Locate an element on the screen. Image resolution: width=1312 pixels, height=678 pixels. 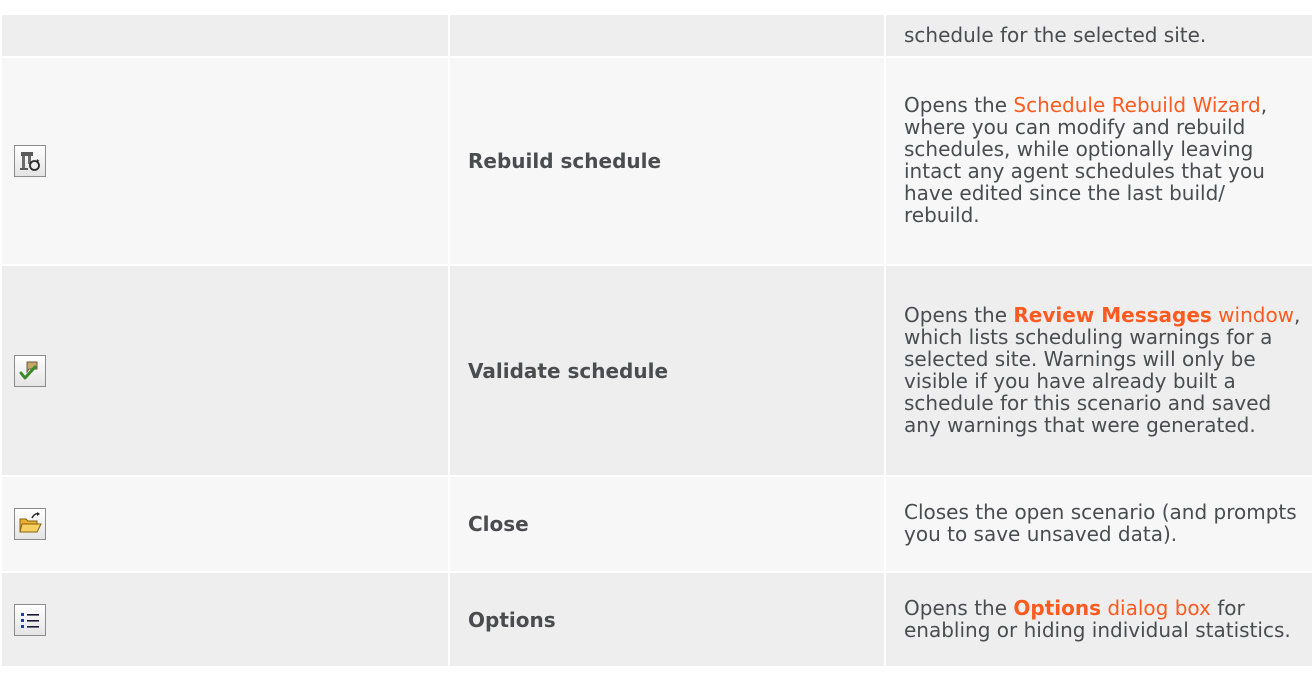
command-name: Close is located at coordinates (667, 524).